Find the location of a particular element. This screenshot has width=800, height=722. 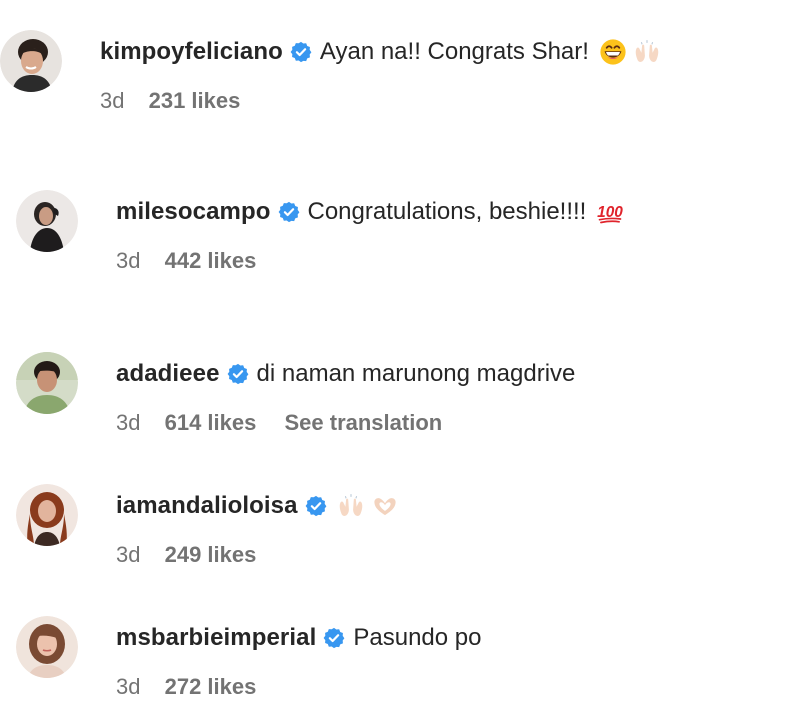

grinning-face-emoji-icon is located at coordinates (613, 52).